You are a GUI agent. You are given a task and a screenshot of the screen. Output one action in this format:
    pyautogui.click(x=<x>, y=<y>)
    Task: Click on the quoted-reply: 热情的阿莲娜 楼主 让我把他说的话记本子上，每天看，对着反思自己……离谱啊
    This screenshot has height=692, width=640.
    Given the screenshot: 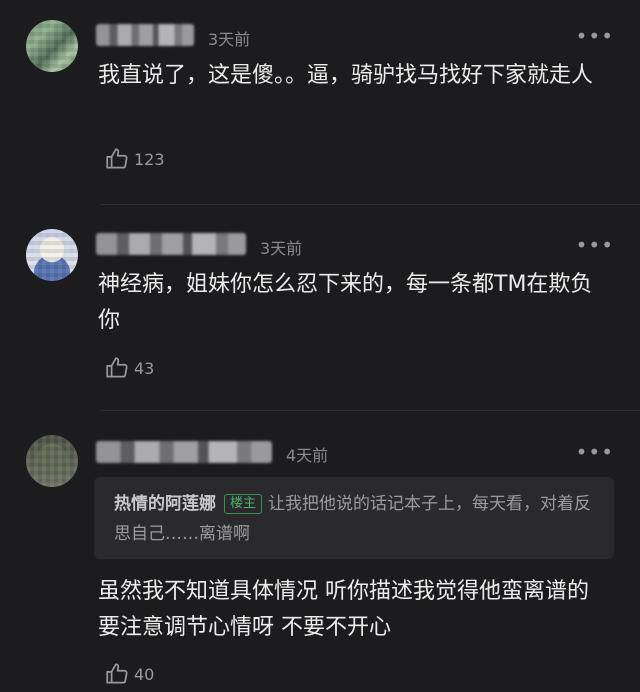 What is the action you would take?
    pyautogui.click(x=354, y=518)
    